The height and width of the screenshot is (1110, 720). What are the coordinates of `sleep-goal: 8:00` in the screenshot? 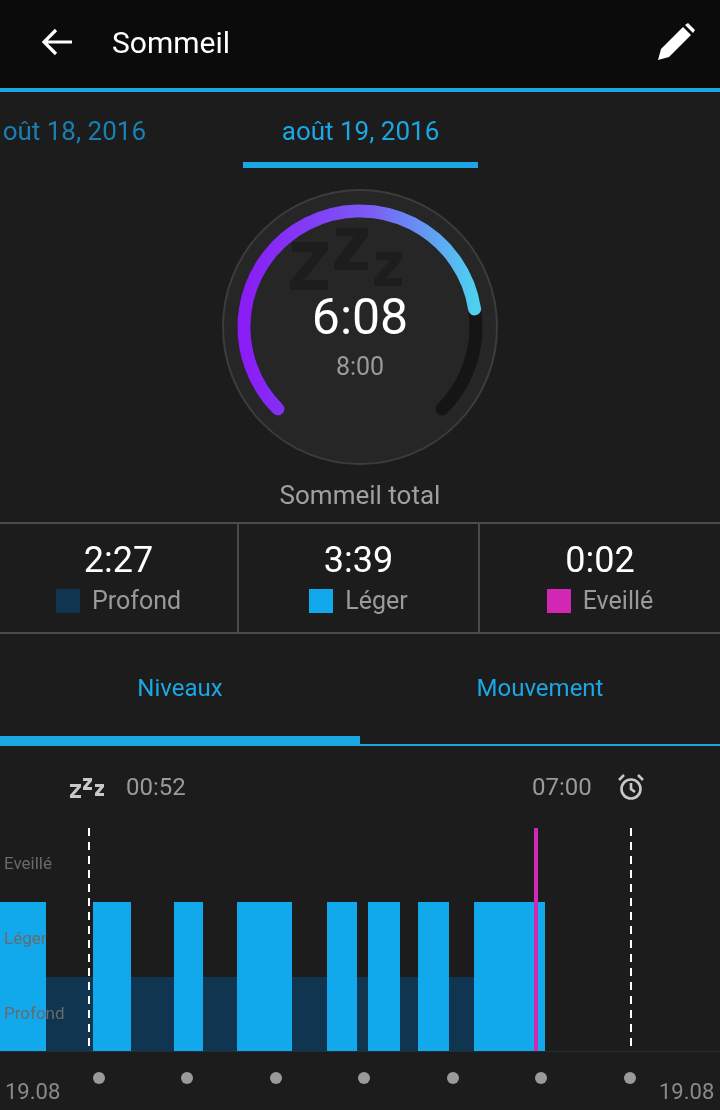 It's located at (360, 366).